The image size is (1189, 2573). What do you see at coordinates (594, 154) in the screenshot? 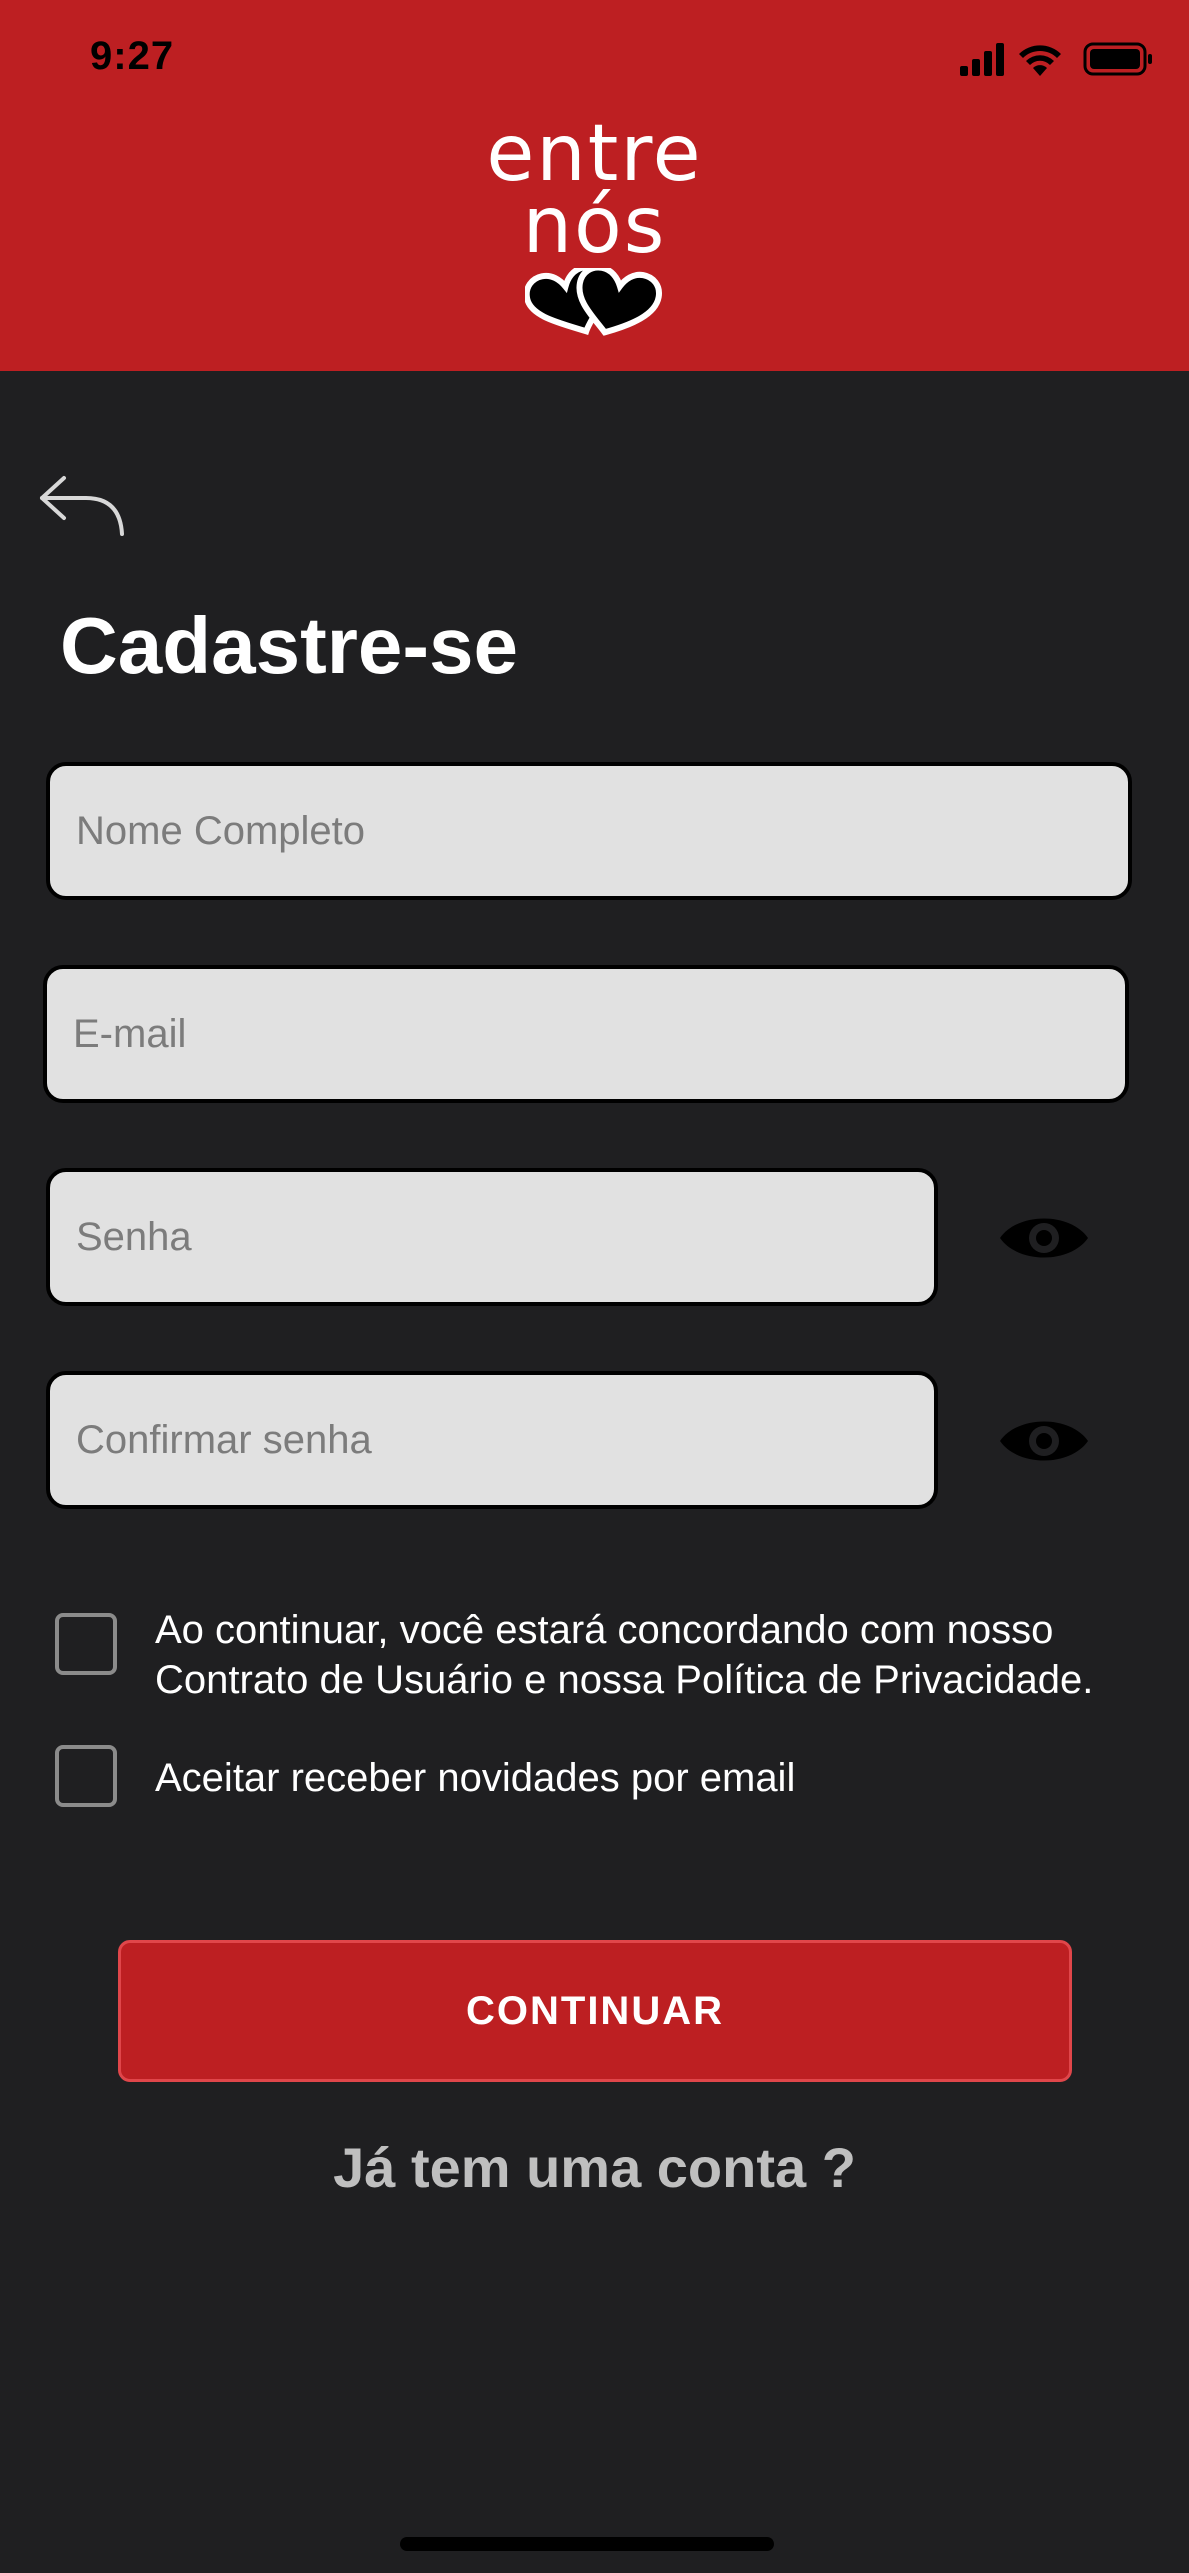
I see `logo-line1: entre` at bounding box center [594, 154].